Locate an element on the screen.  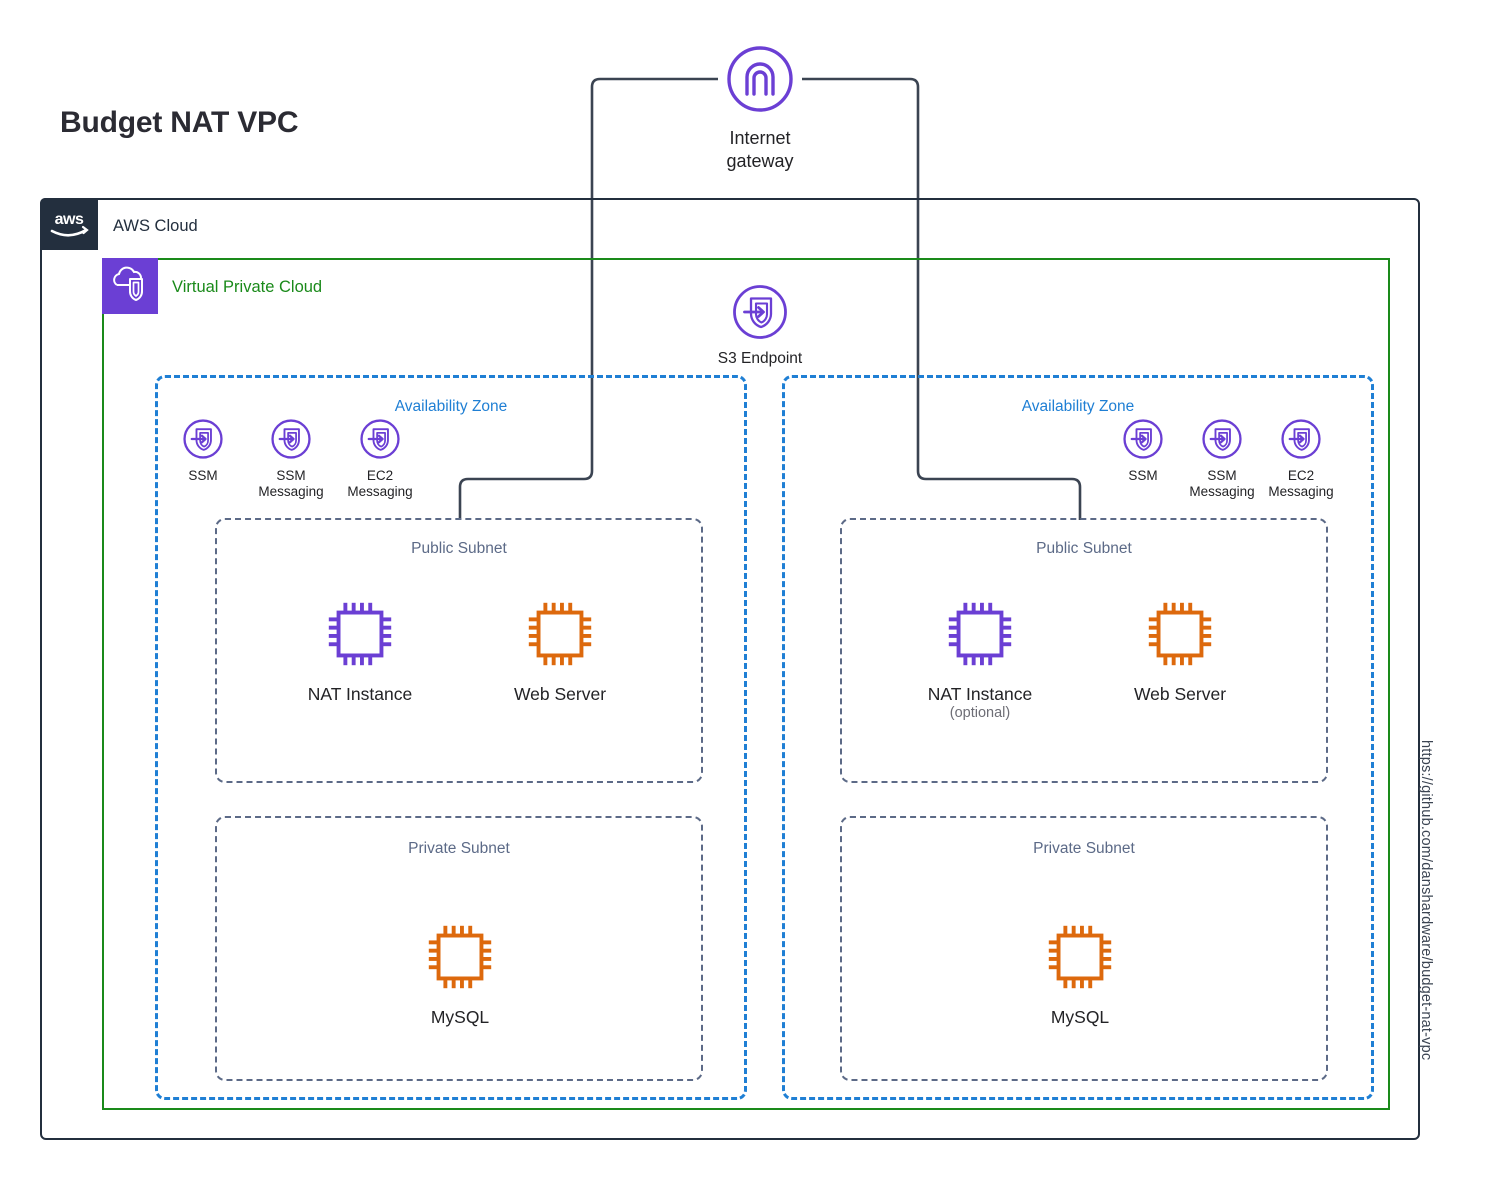
svg-text: aws is located at coordinates (69, 219).